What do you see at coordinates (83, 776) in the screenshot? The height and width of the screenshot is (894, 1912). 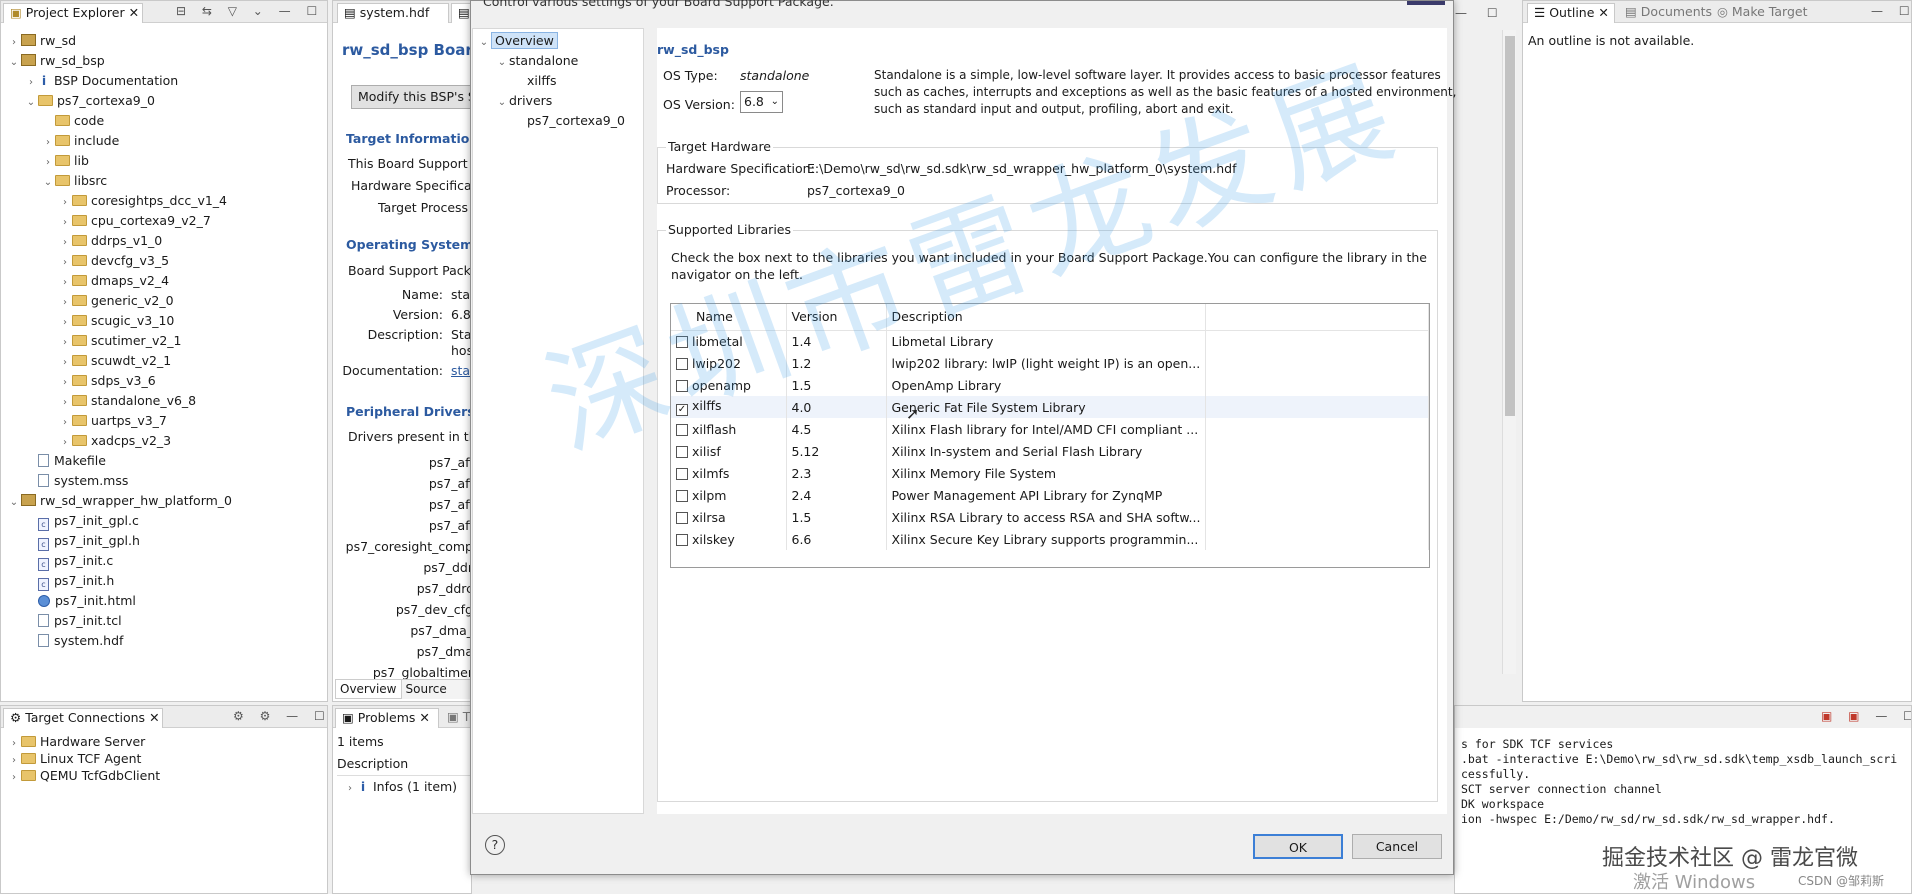 I see `connection-item: › QEMU TcfGdbClient` at bounding box center [83, 776].